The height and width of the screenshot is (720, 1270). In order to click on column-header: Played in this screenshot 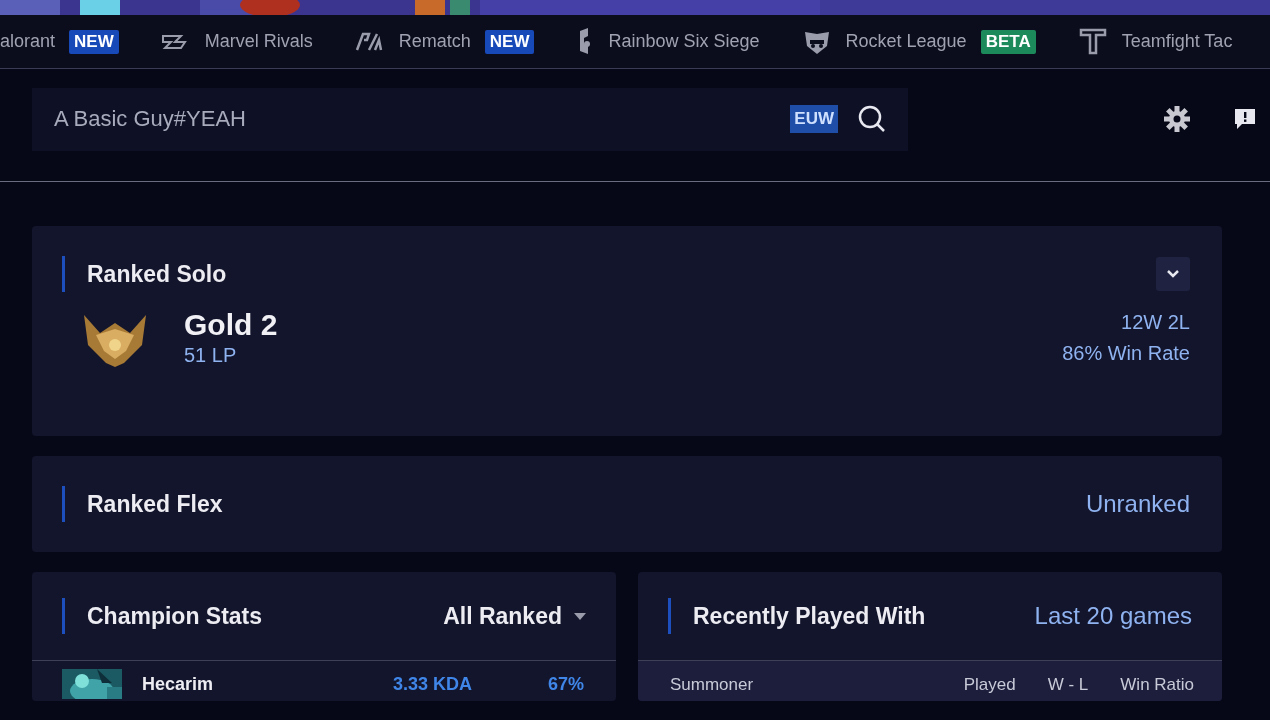, I will do `click(989, 685)`.